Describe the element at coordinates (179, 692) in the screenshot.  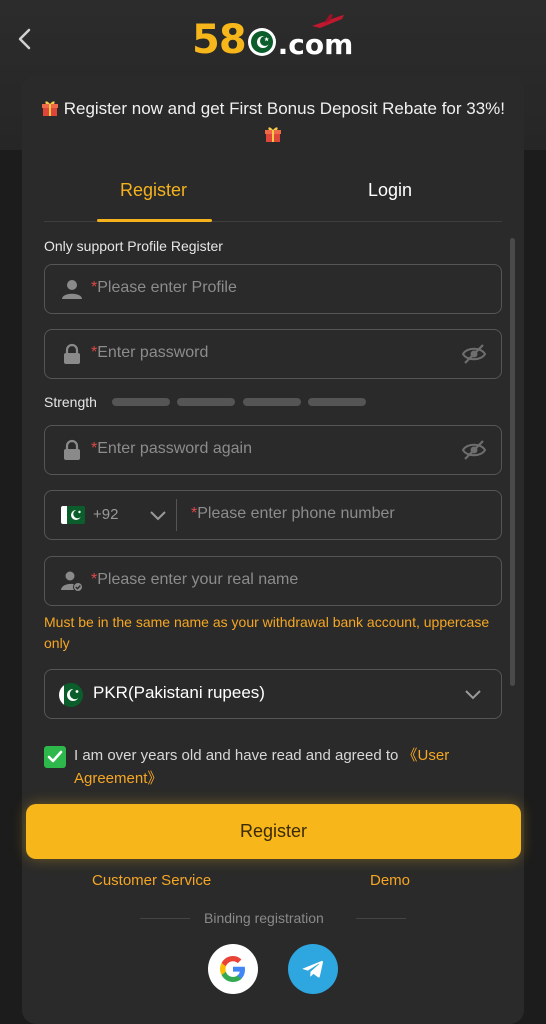
I see `currency-value: PKR(Pakistani rupees)` at that location.